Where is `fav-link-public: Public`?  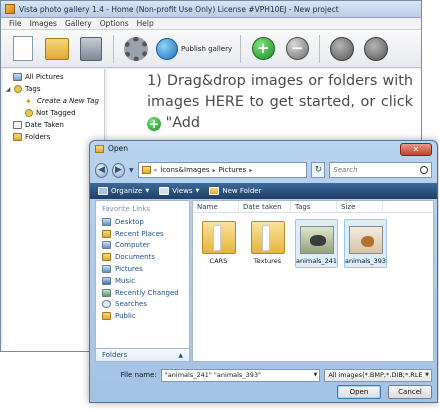 fav-link-public: Public is located at coordinates (142, 316).